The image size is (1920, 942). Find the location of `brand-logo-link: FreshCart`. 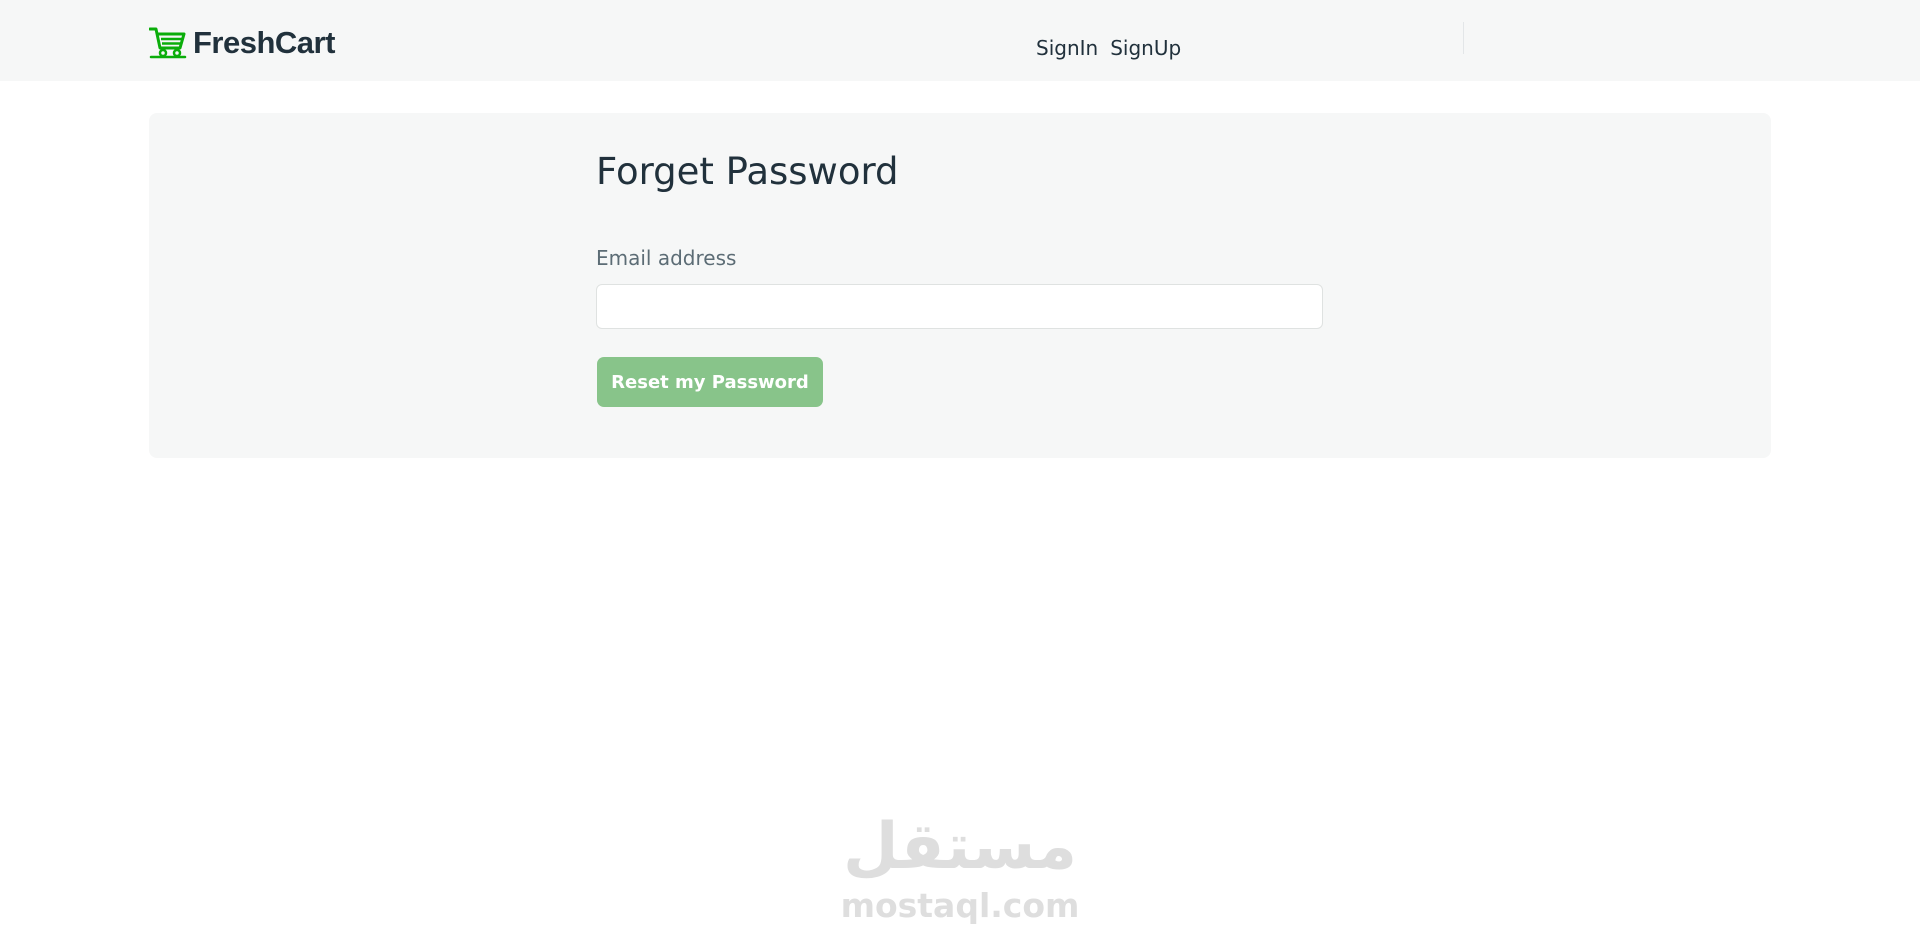

brand-logo-link: FreshCart is located at coordinates (241, 43).